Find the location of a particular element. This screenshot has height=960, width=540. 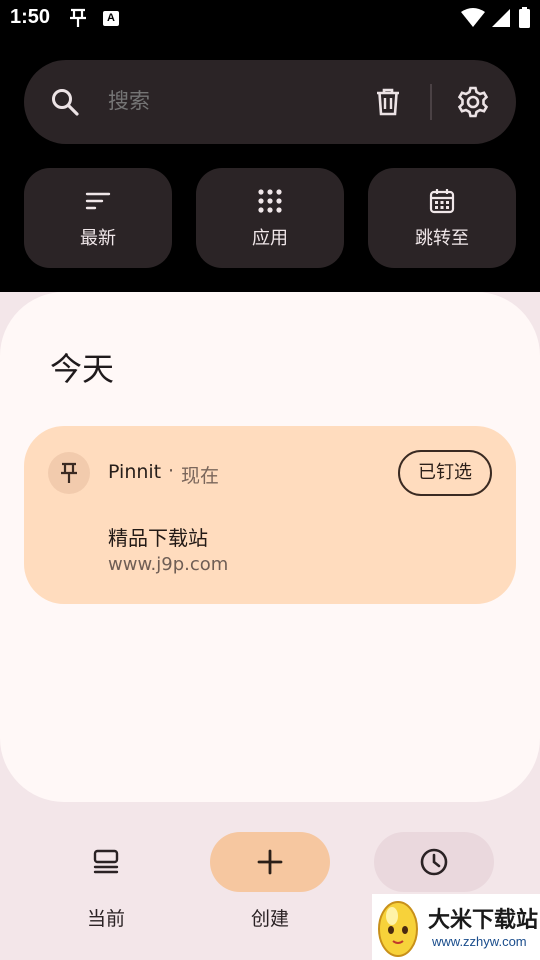

pinned-button: 已钉选 is located at coordinates (445, 473).